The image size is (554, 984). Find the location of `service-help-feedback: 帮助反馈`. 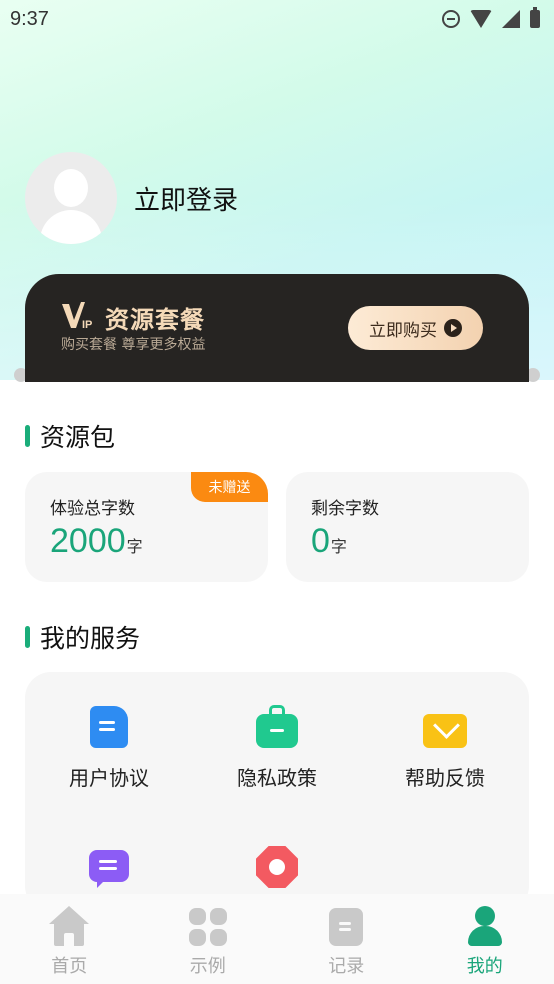

service-help-feedback: 帮助反馈 is located at coordinates (445, 748).